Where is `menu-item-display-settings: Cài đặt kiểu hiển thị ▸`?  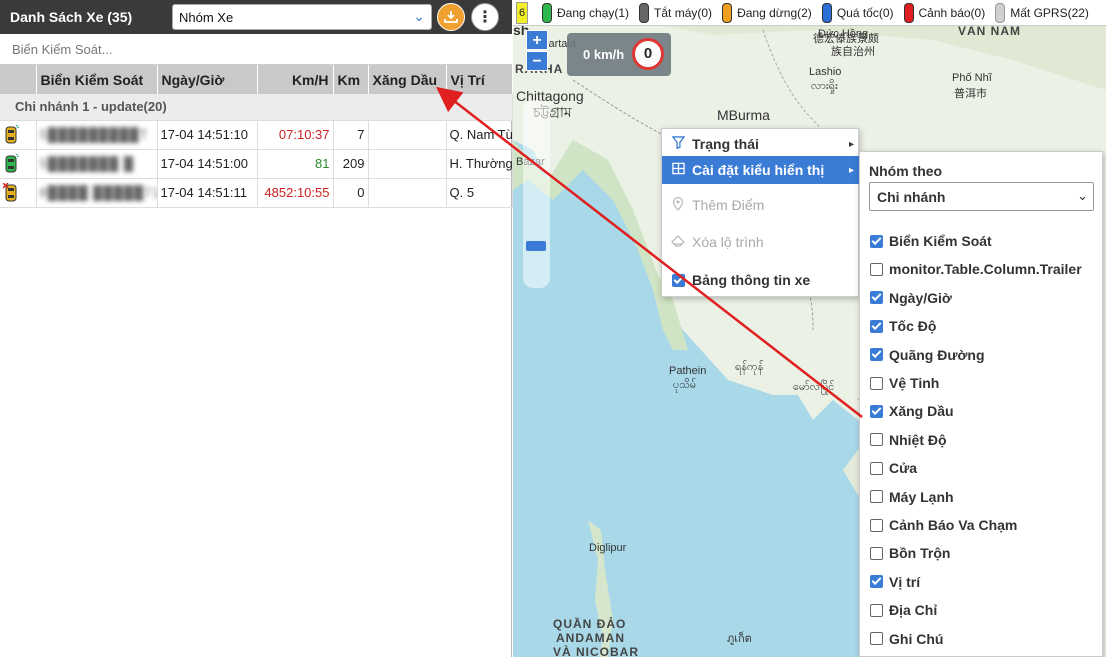
menu-item-display-settings: Cài đặt kiểu hiển thị ▸ is located at coordinates (761, 170).